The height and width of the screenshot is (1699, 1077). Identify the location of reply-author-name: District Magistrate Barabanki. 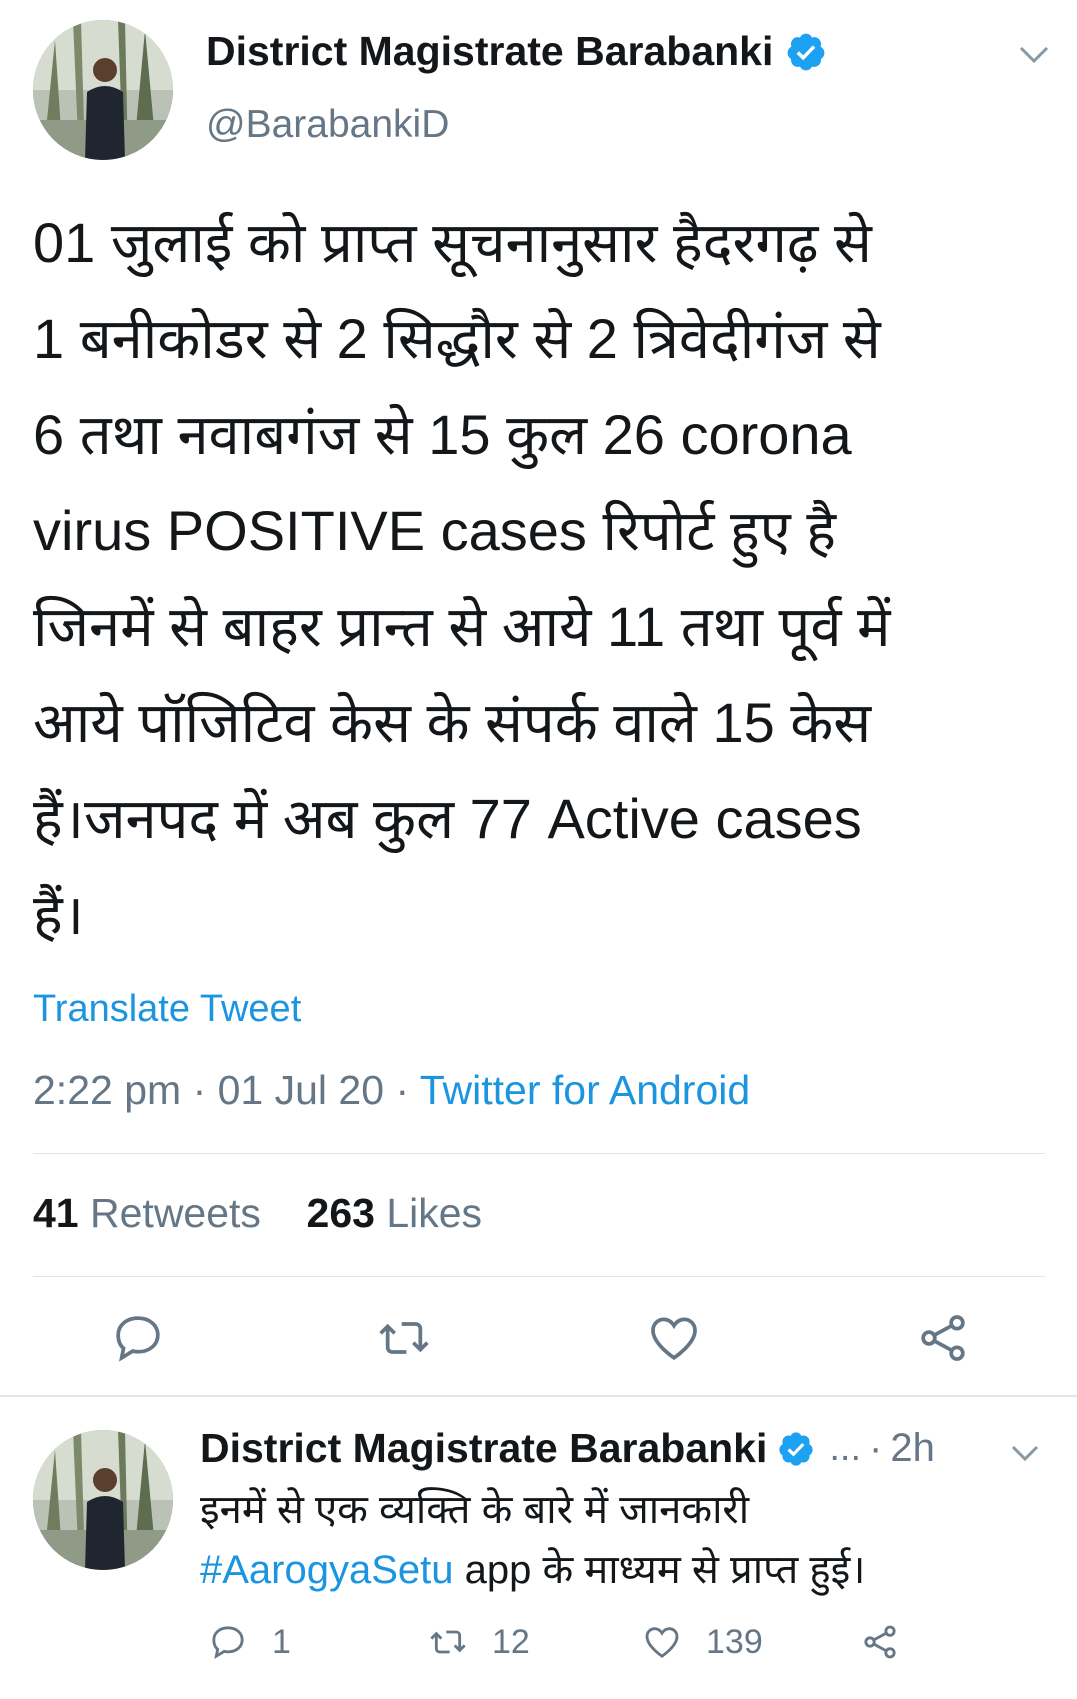
(483, 1448).